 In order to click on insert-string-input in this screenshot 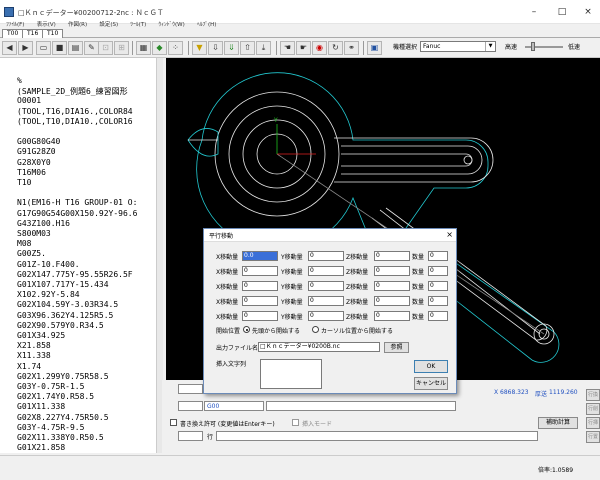, I will do `click(291, 374)`.